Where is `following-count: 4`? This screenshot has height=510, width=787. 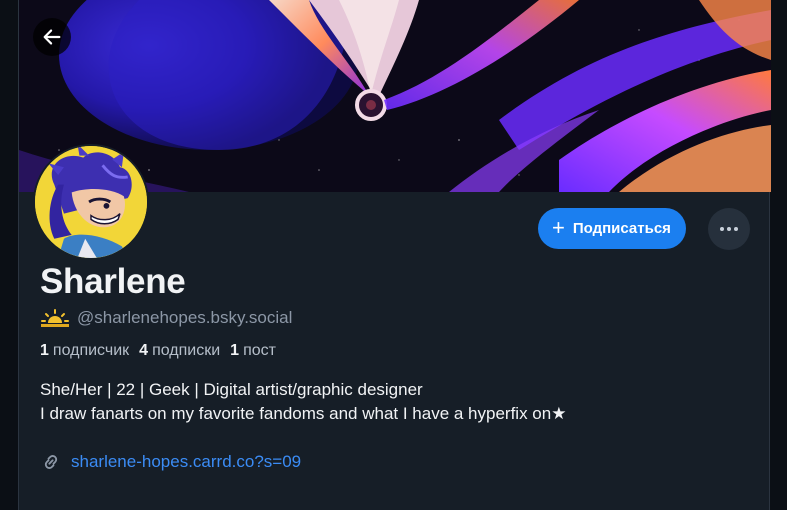
following-count: 4 is located at coordinates (144, 350).